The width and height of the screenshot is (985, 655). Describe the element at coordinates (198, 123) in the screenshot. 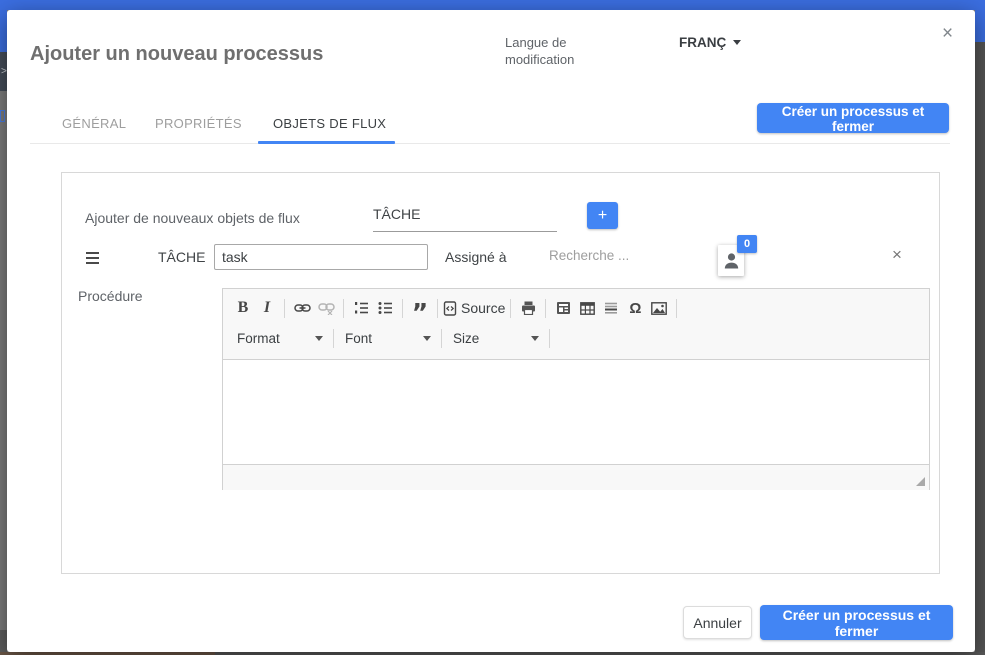

I see `tab-proprietes: PROPRIÉTÉS` at that location.